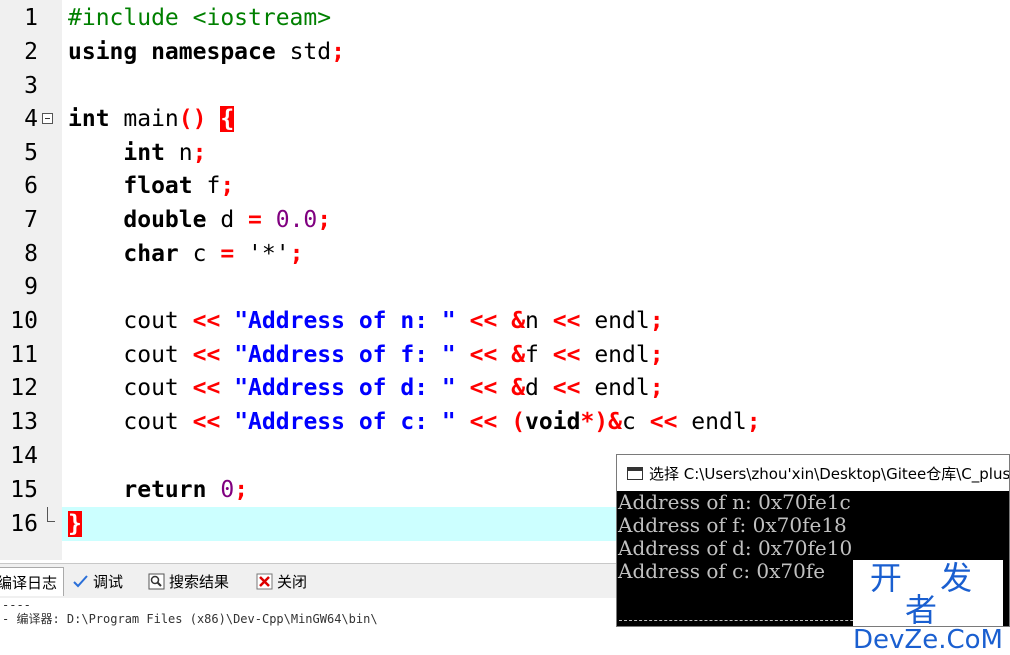 The image size is (1010, 655). What do you see at coordinates (16, 605) in the screenshot?
I see `log-line: ----` at bounding box center [16, 605].